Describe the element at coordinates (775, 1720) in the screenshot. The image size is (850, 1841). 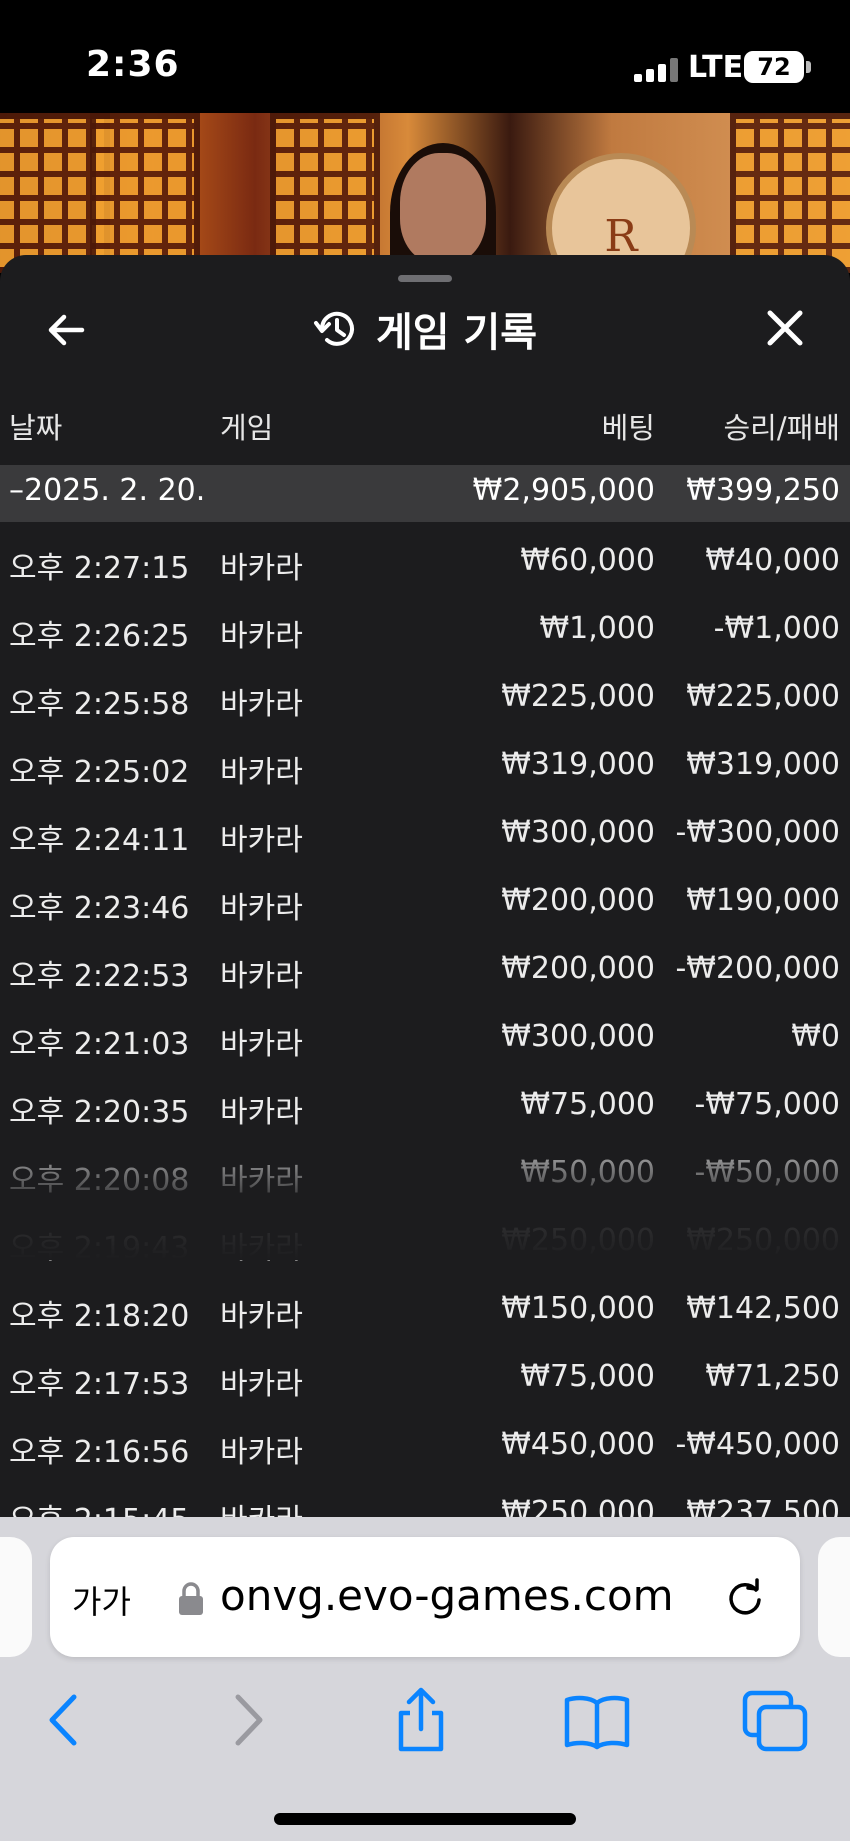
I see `tabs-icon` at that location.